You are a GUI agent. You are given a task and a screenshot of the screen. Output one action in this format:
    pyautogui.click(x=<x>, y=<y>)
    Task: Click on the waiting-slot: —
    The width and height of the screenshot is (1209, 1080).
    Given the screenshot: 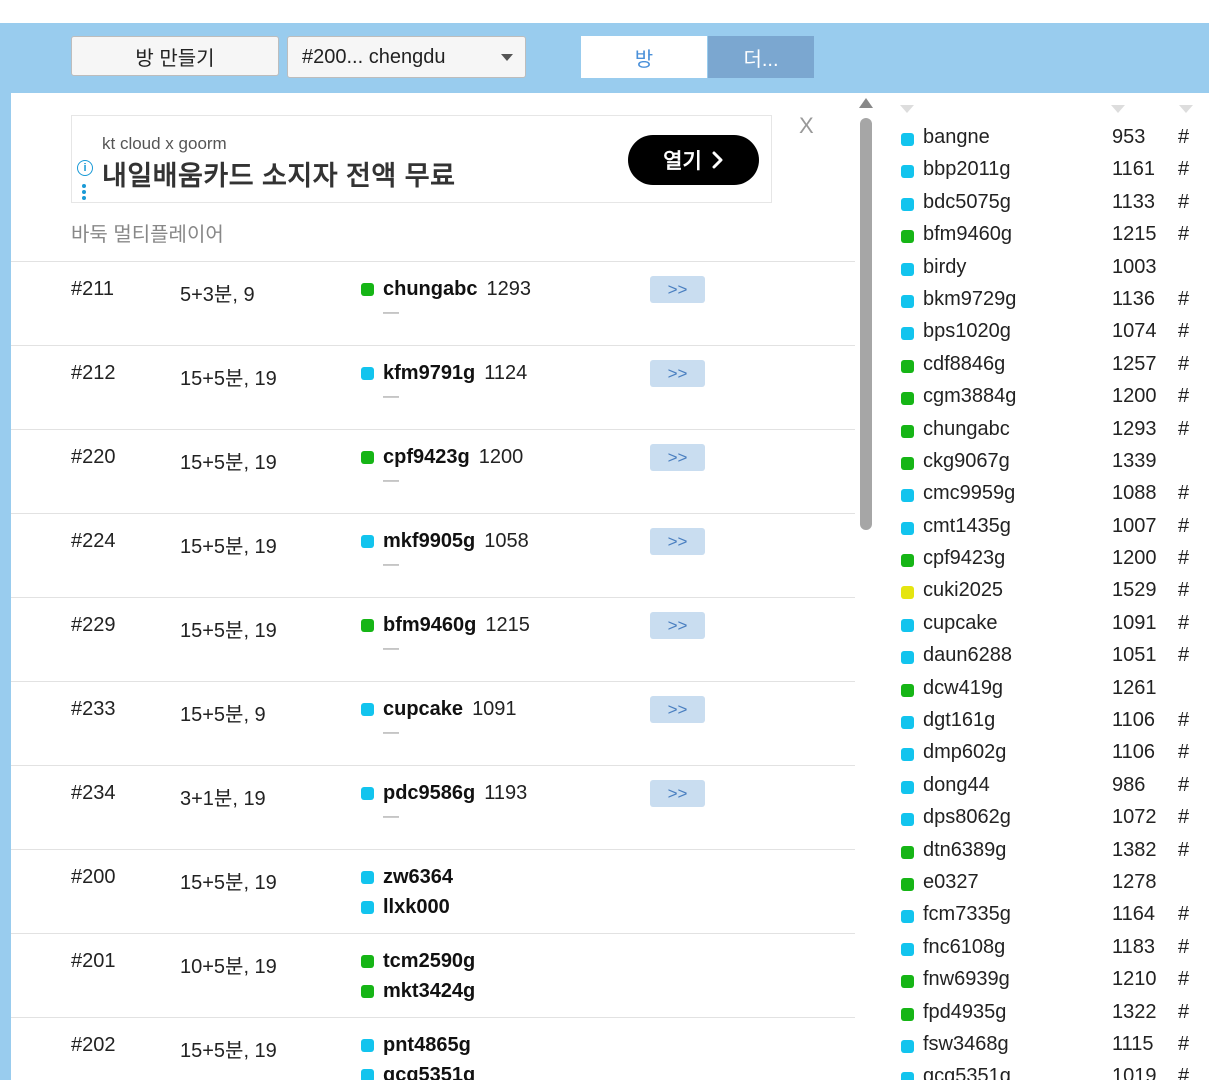 What is the action you would take?
    pyautogui.click(x=391, y=816)
    